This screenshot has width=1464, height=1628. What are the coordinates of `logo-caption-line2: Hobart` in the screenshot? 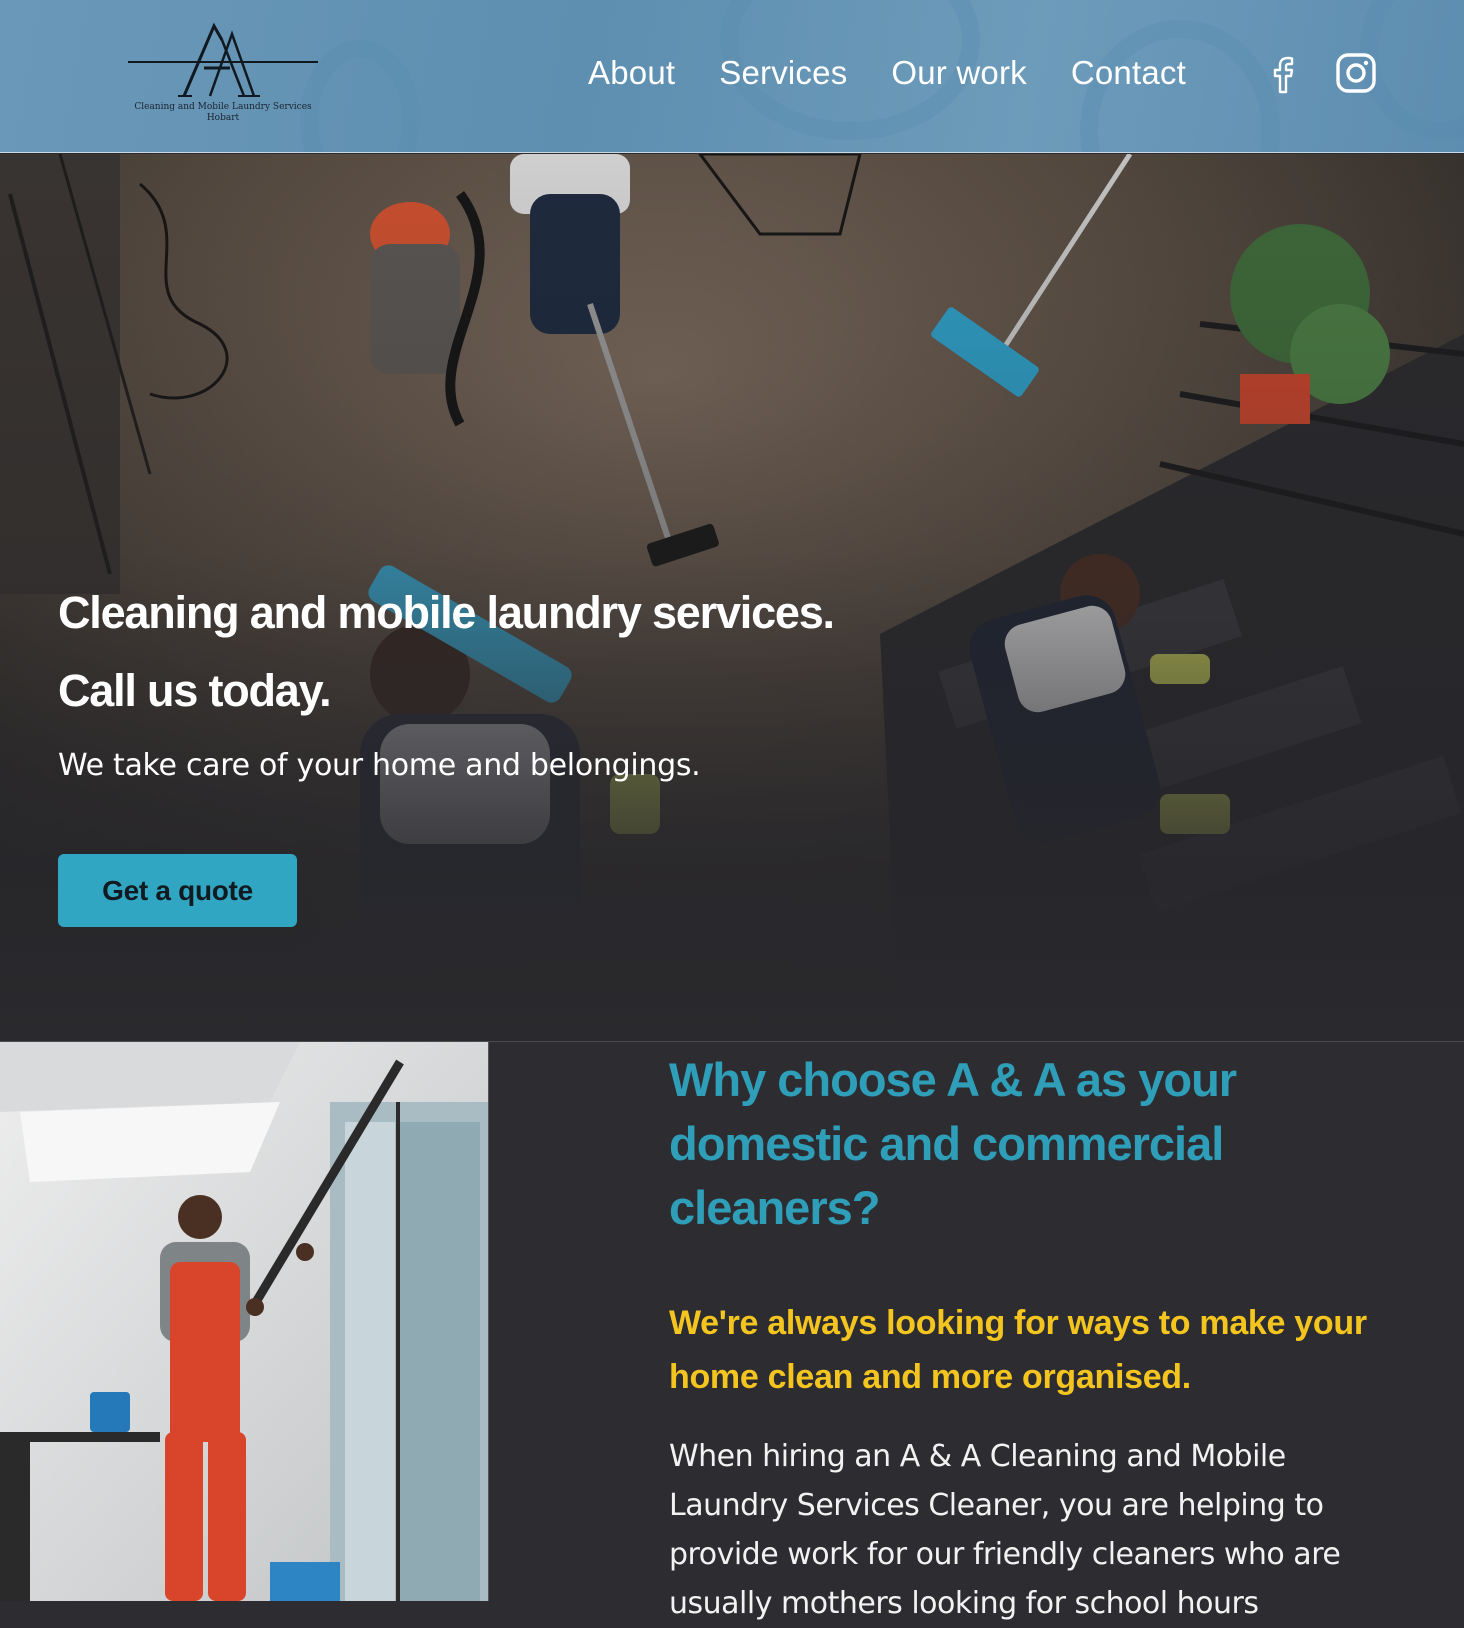 It's located at (223, 118).